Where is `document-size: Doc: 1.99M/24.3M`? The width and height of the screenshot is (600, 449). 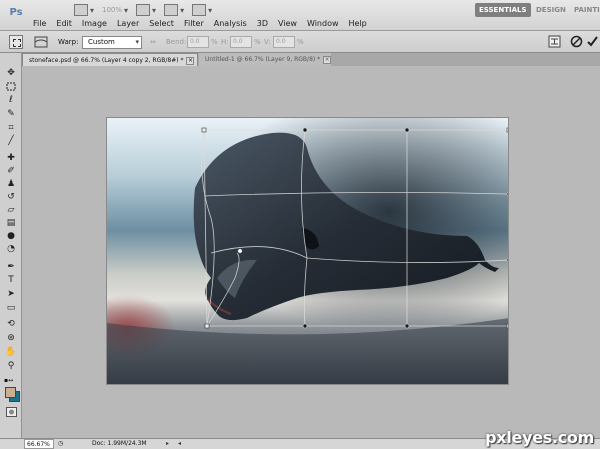 document-size: Doc: 1.99M/24.3M is located at coordinates (119, 443).